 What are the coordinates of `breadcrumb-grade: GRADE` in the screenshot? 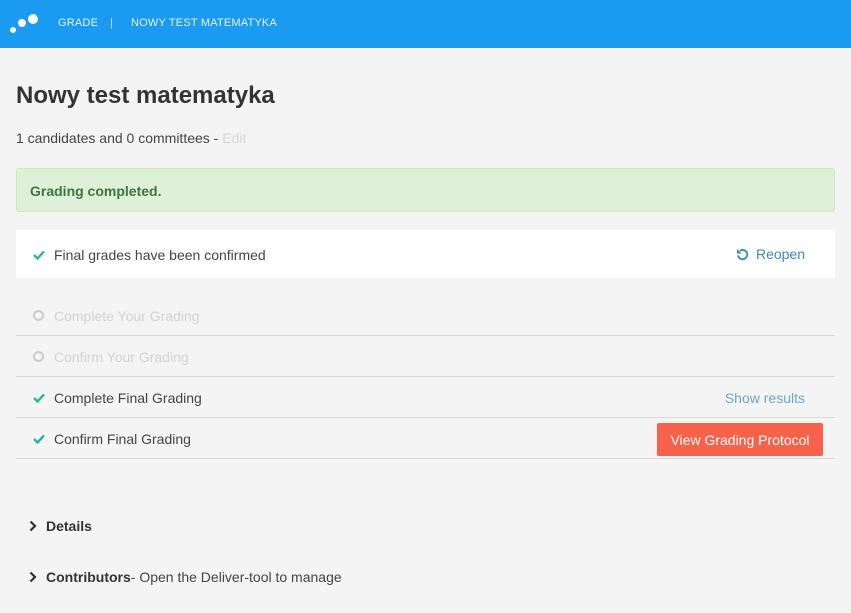 It's located at (78, 23).